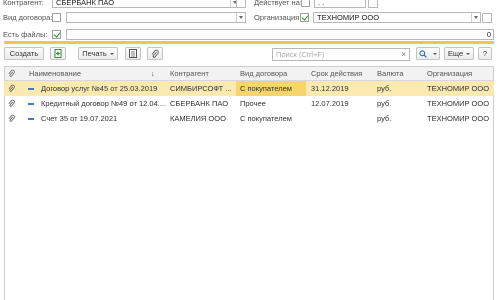 Image resolution: width=500 pixels, height=300 pixels. Describe the element at coordinates (263, 74) in the screenshot. I see `column-header-contract-type: Вид договора` at that location.